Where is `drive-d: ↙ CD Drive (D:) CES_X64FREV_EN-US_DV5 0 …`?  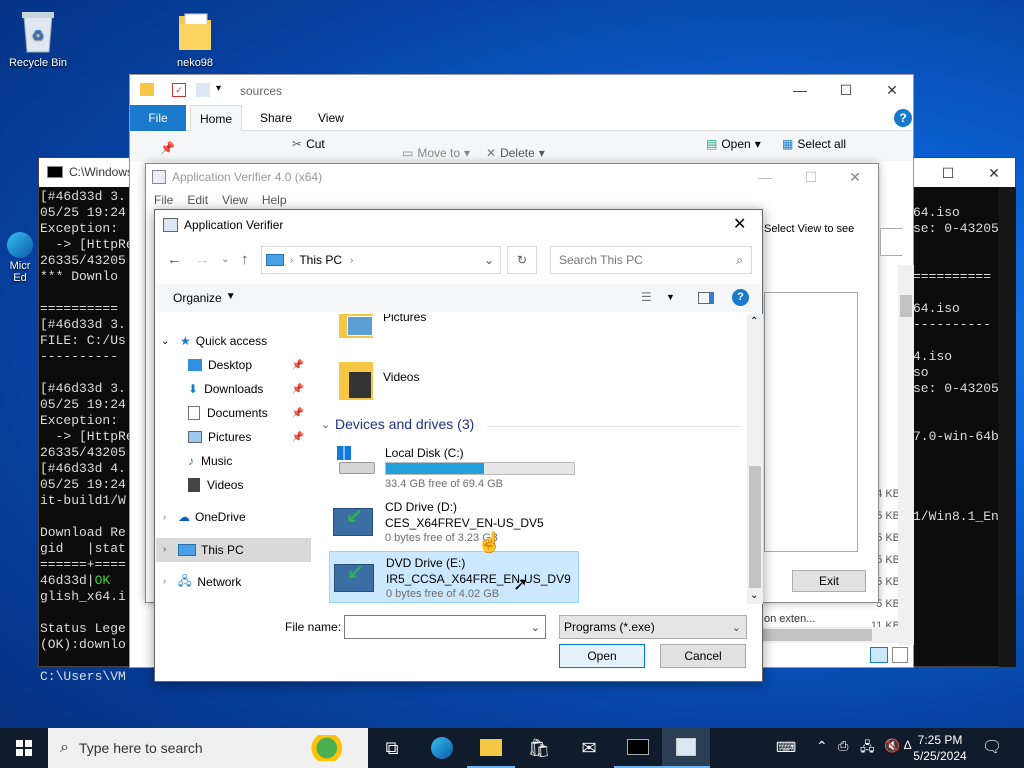
drive-d: ↙ CD Drive (D:) CES_X64FREV_EN-US_DV5 0 … is located at coordinates (454, 521).